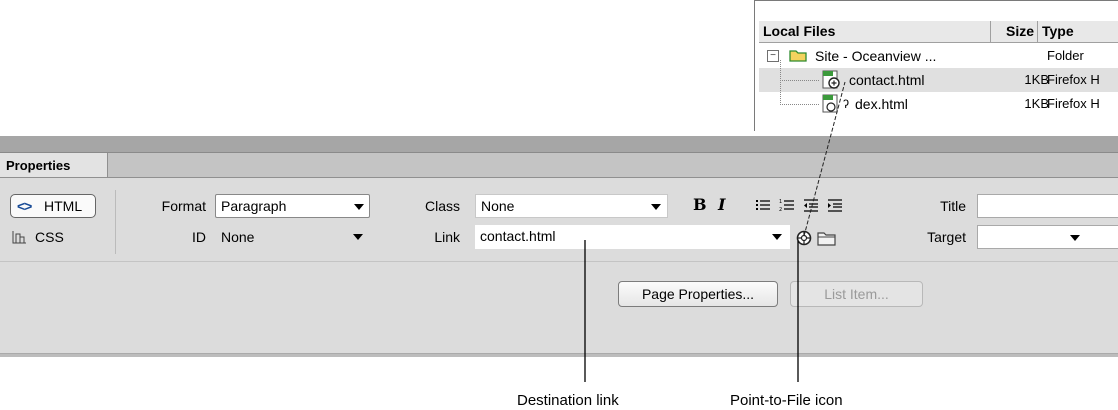 Image resolution: width=1118 pixels, height=410 pixels. What do you see at coordinates (1014, 31) in the screenshot?
I see `column-size: Size` at bounding box center [1014, 31].